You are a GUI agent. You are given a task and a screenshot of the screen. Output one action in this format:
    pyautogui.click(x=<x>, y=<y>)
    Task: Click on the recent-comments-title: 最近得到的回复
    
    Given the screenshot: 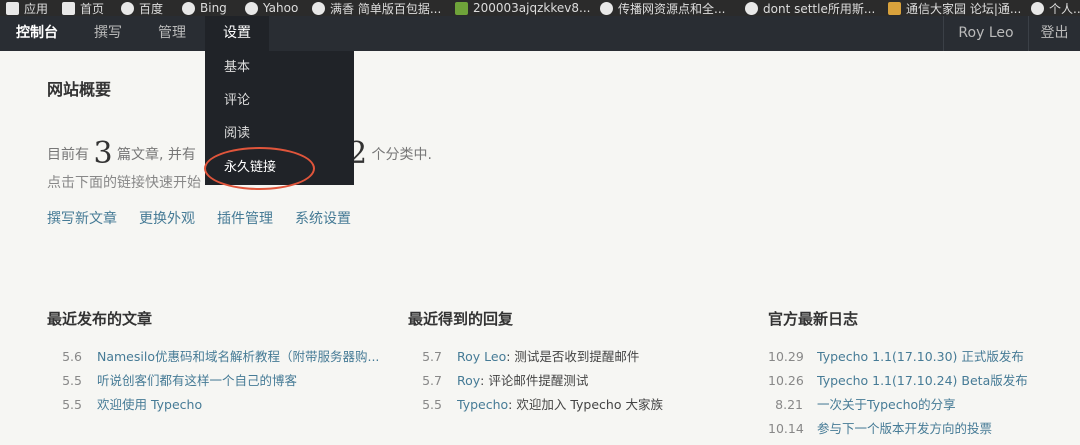 What is the action you would take?
    pyautogui.click(x=461, y=319)
    